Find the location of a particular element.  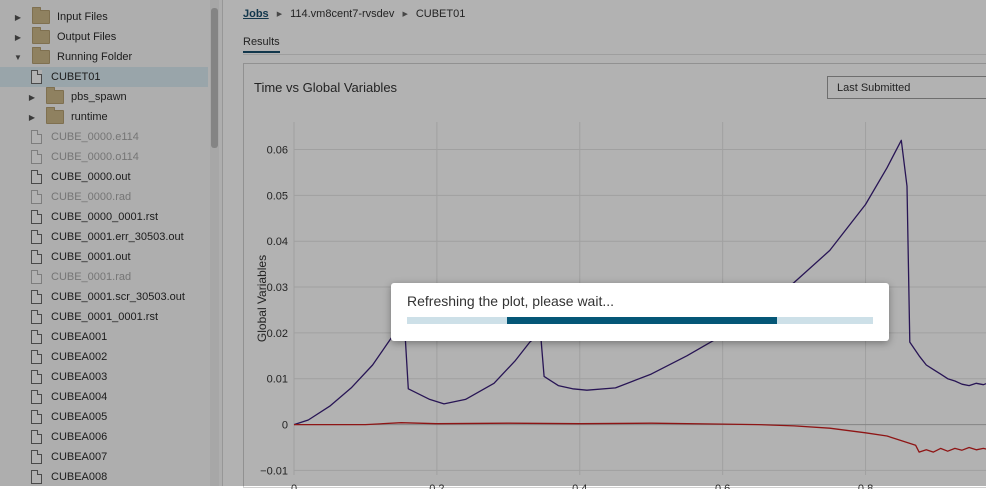

loading-progress-track is located at coordinates (640, 320).